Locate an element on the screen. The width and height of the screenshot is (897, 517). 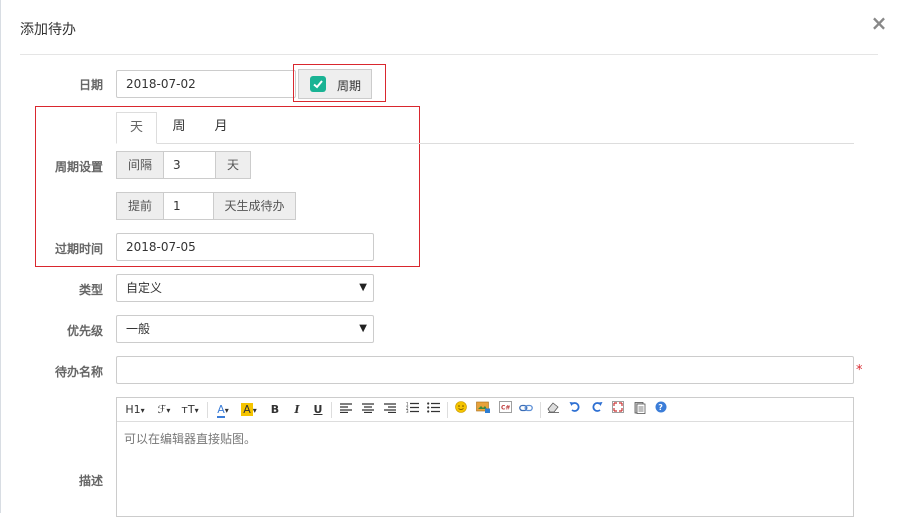
insert-image-icon is located at coordinates (483, 410).